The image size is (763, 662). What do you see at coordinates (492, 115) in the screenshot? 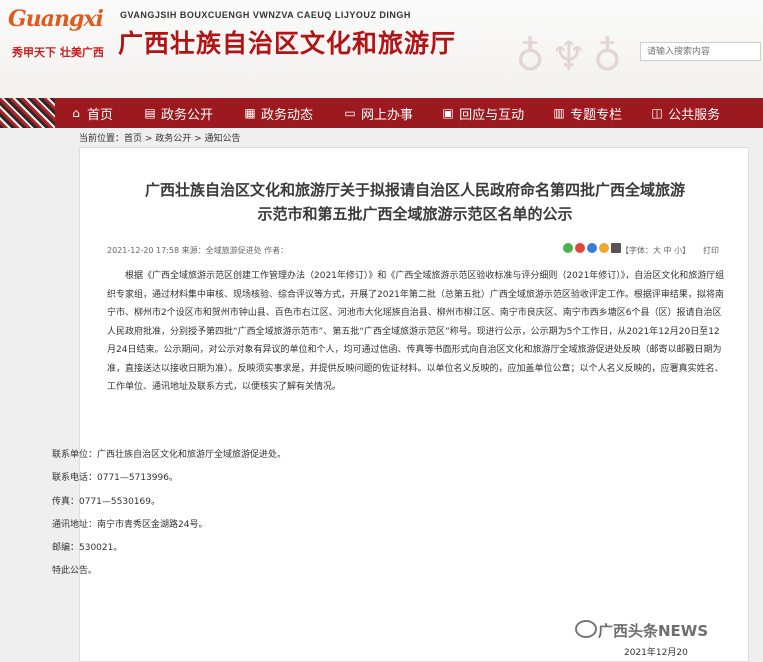
I see `nav-label: 回应与互动` at bounding box center [492, 115].